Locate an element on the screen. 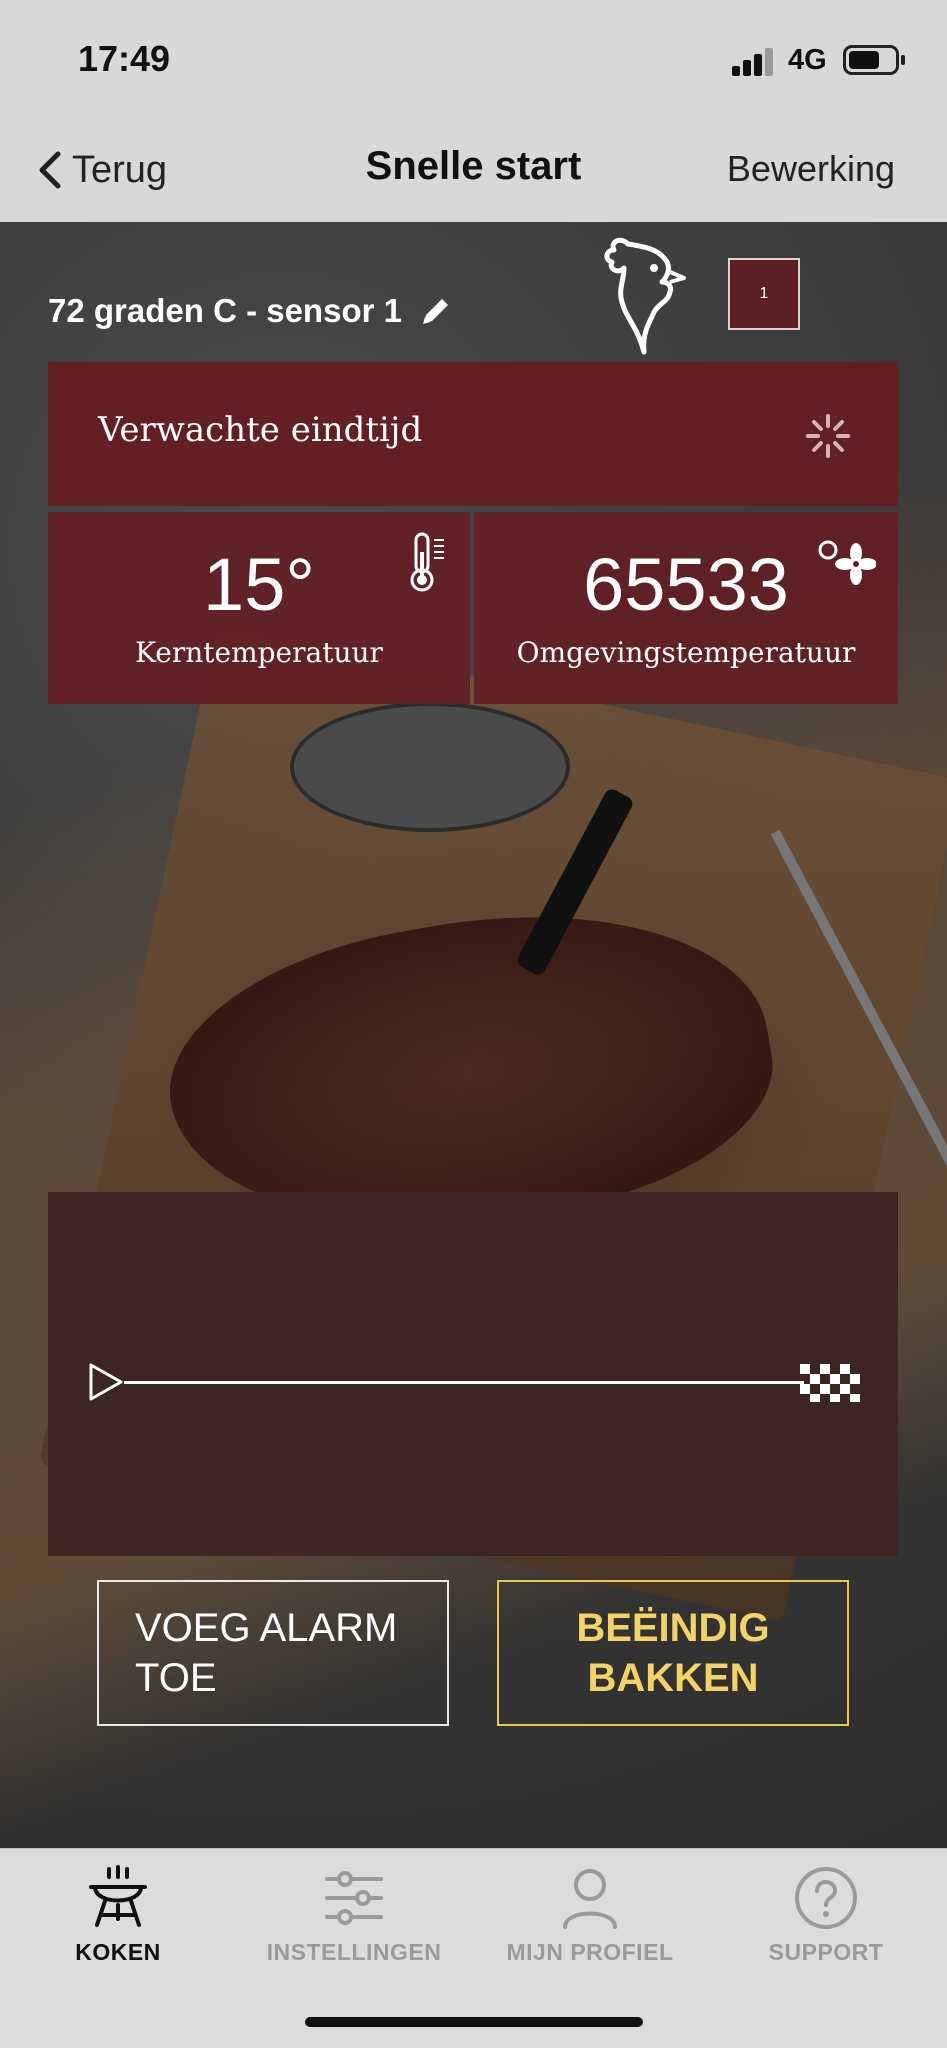 This screenshot has height=2048, width=947. rooster-logo-icon is located at coordinates (645, 296).